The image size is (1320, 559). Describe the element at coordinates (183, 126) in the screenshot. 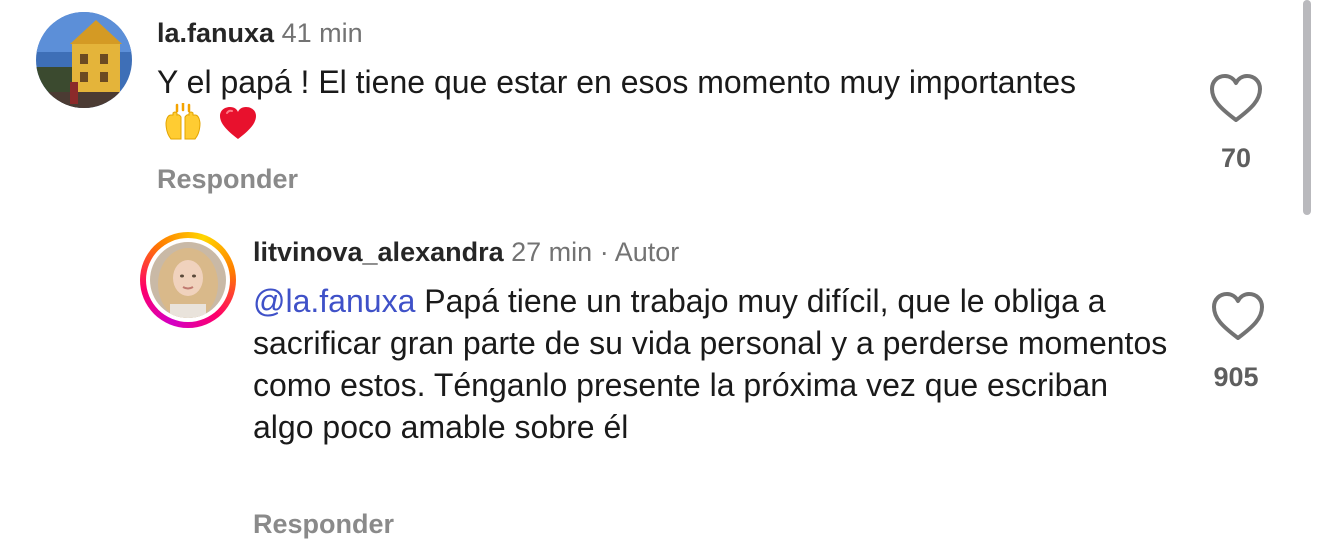

I see `raising-hands-icon` at that location.